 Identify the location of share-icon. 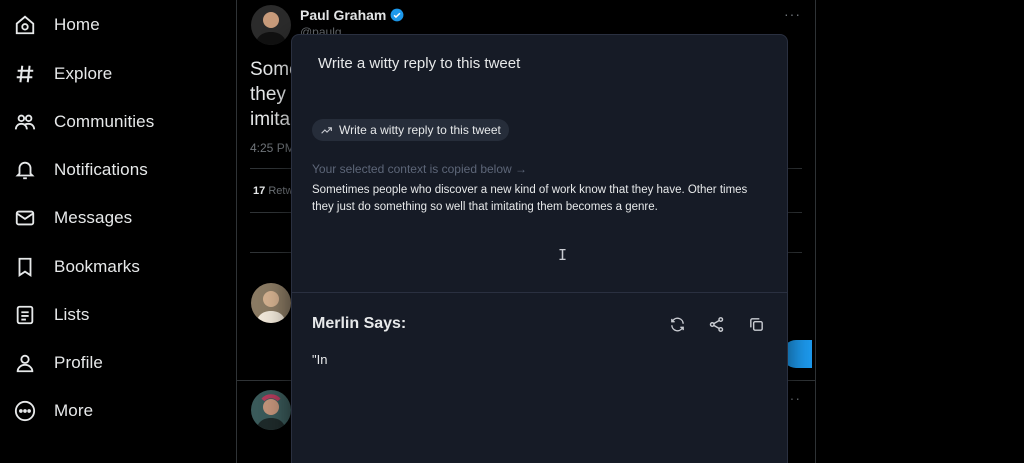
(716, 324).